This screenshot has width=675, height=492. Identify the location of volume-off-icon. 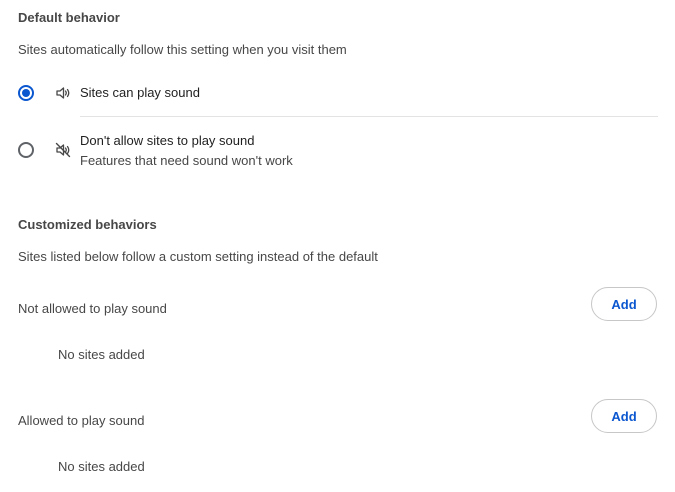
(63, 150).